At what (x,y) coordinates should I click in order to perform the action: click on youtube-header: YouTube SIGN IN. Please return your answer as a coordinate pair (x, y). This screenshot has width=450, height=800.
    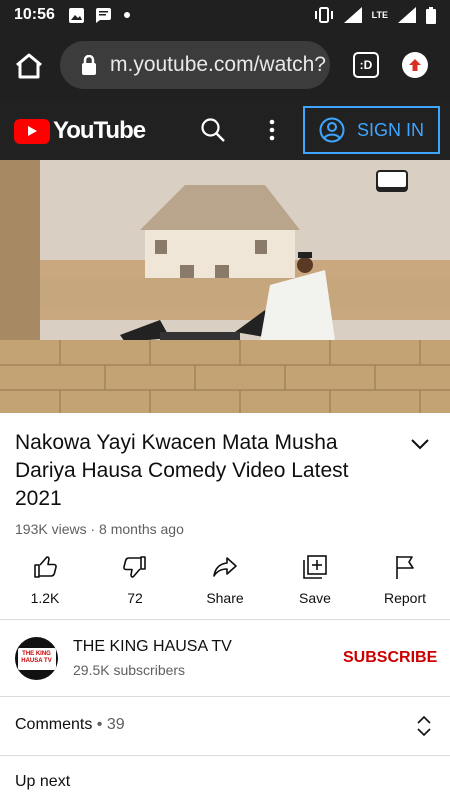
    Looking at the image, I should click on (225, 130).